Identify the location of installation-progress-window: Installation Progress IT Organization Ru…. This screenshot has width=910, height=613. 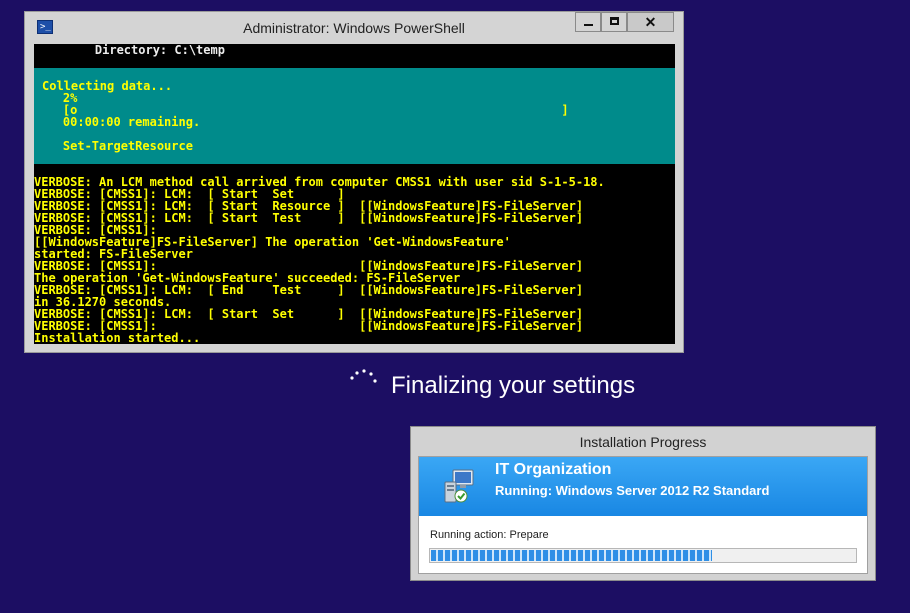
(643, 503).